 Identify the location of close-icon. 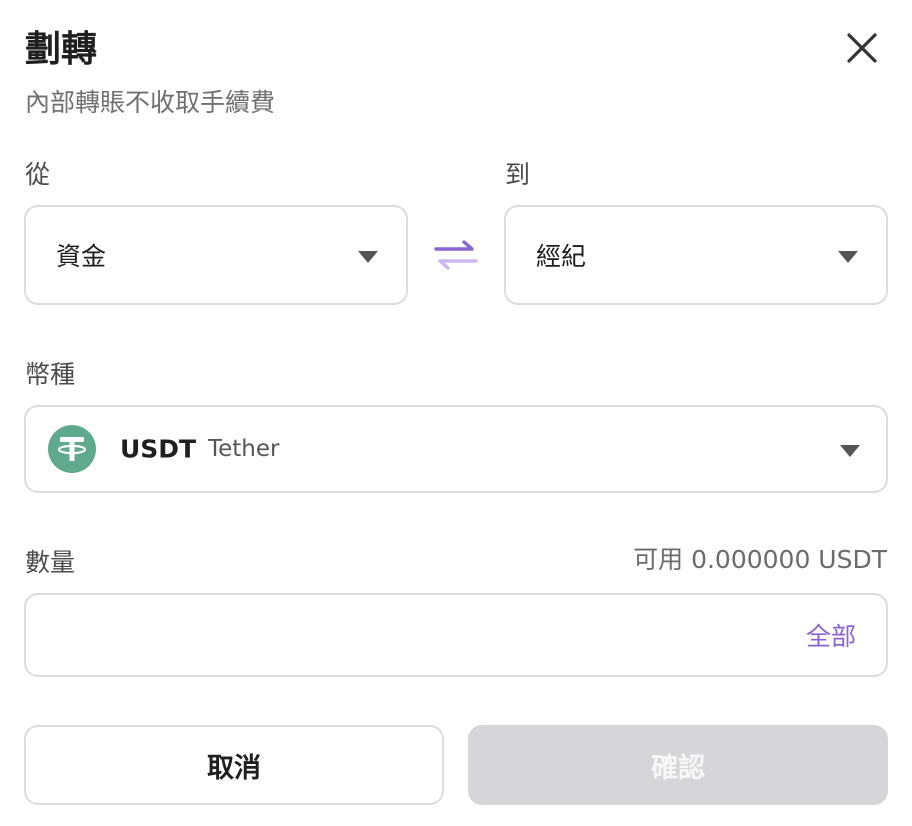
(862, 48).